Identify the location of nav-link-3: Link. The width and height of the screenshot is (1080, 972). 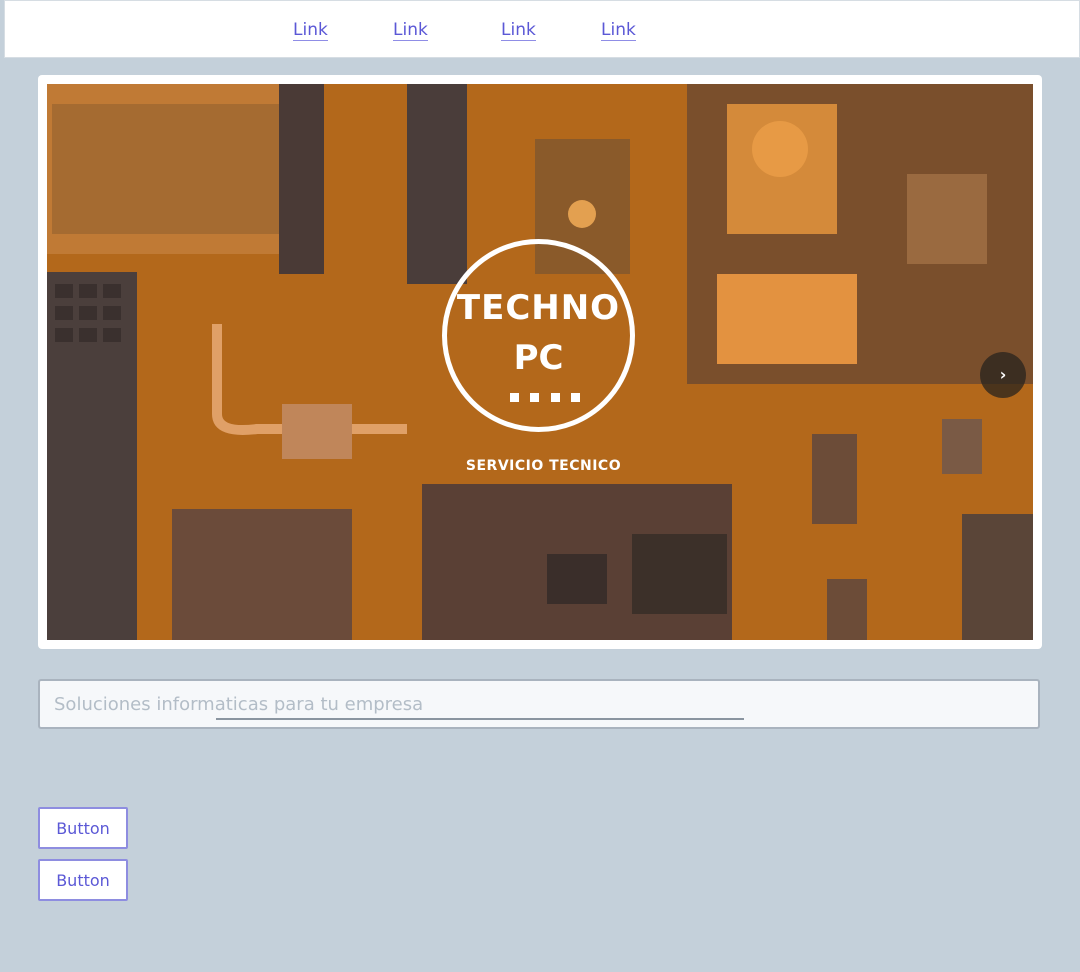
(518, 30).